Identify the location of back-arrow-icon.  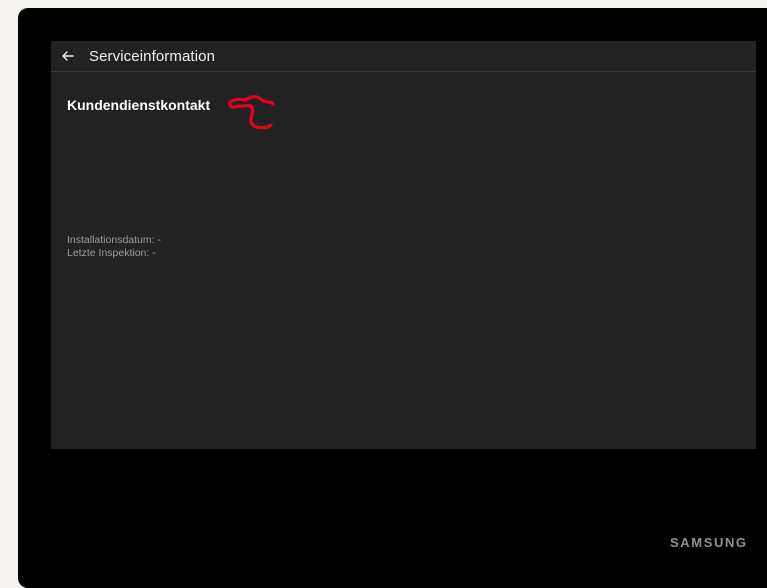
(68, 56).